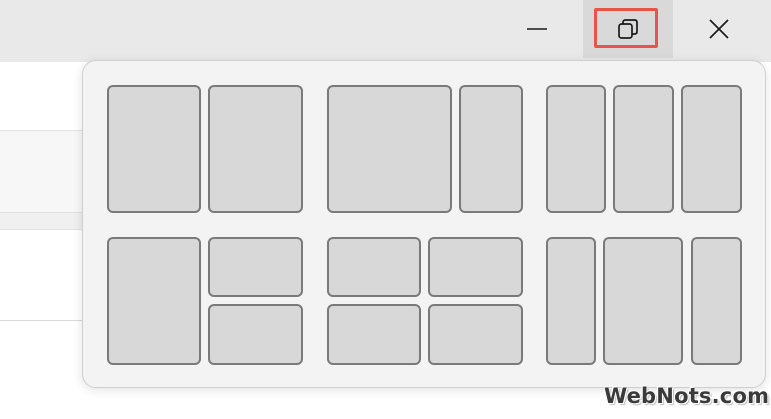 Image resolution: width=771 pixels, height=419 pixels. Describe the element at coordinates (374, 334) in the screenshot. I see `snap-zone-bottom-left-quarter` at that location.